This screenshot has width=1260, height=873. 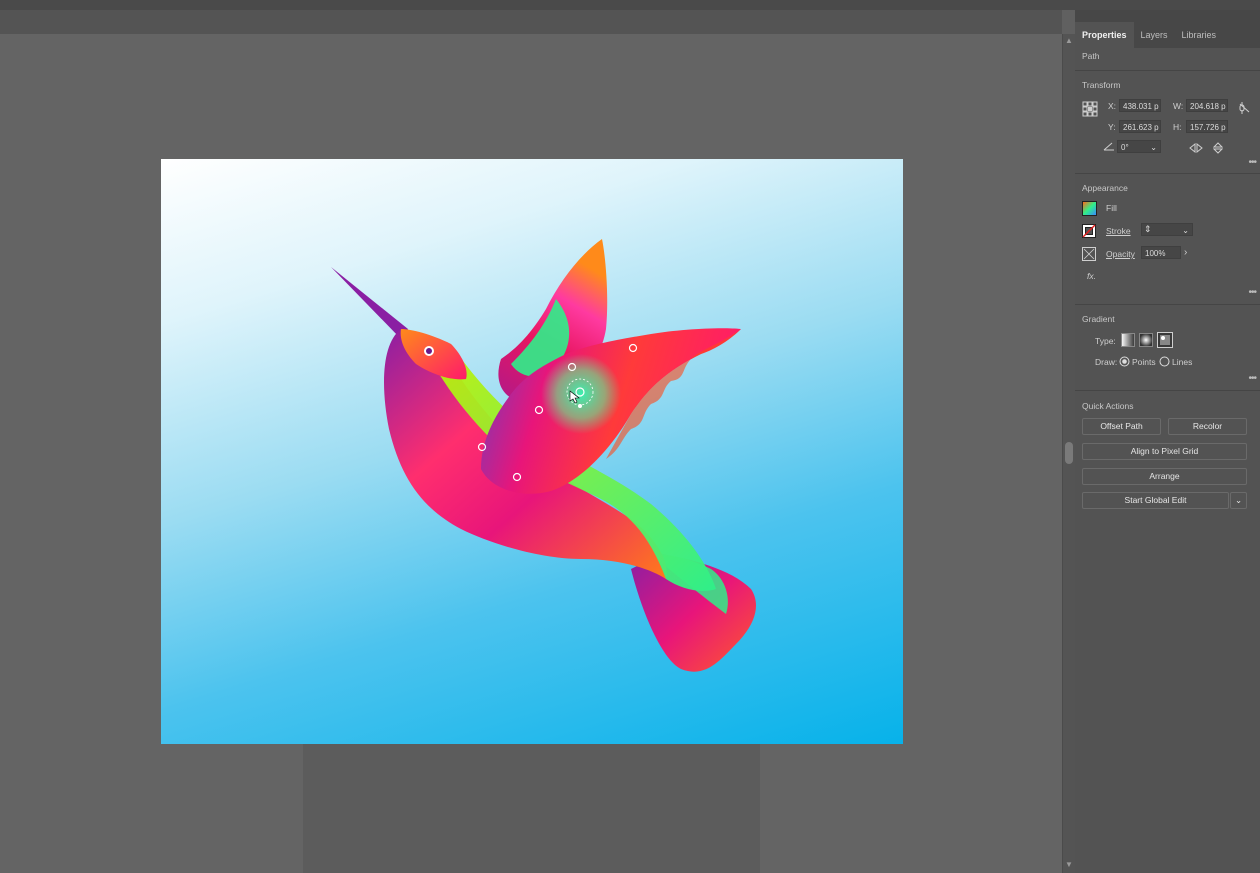 I want to click on fill-label: Fill, so click(x=1111, y=208).